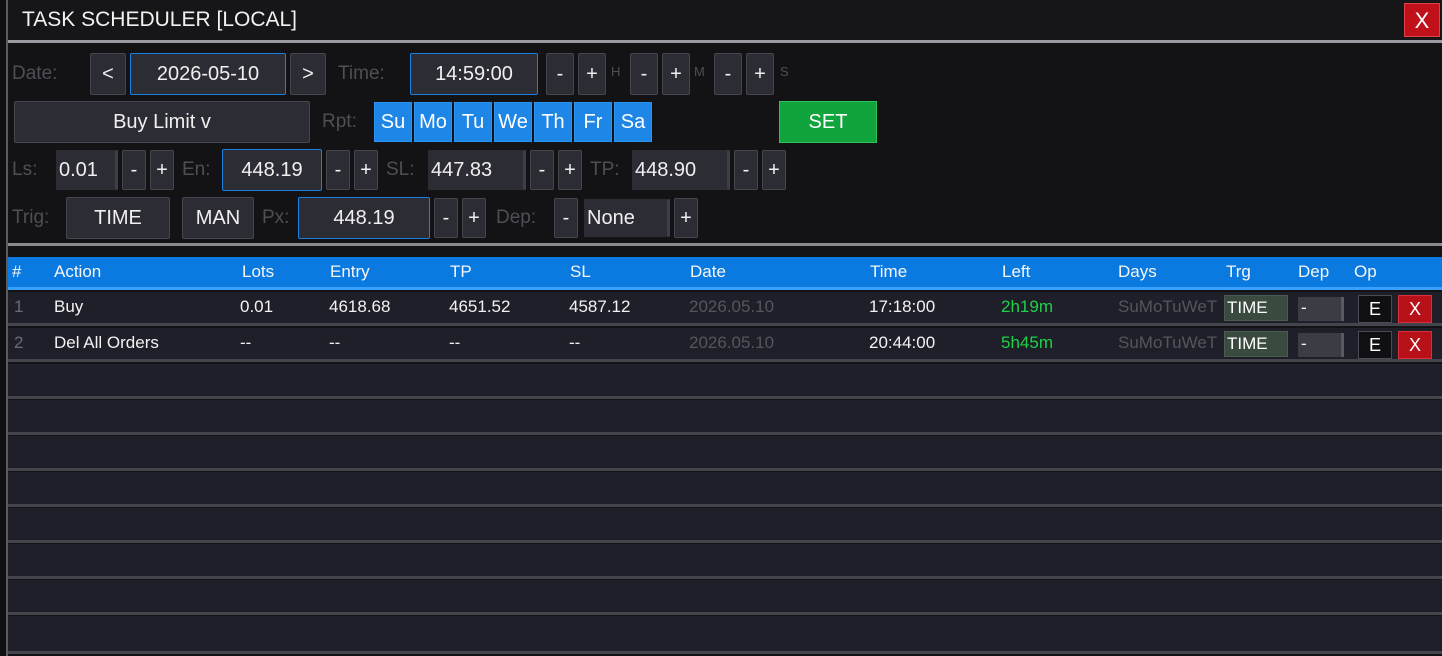 Image resolution: width=1442 pixels, height=656 pixels. Describe the element at coordinates (366, 170) in the screenshot. I see `entry-plus-button: +` at that location.